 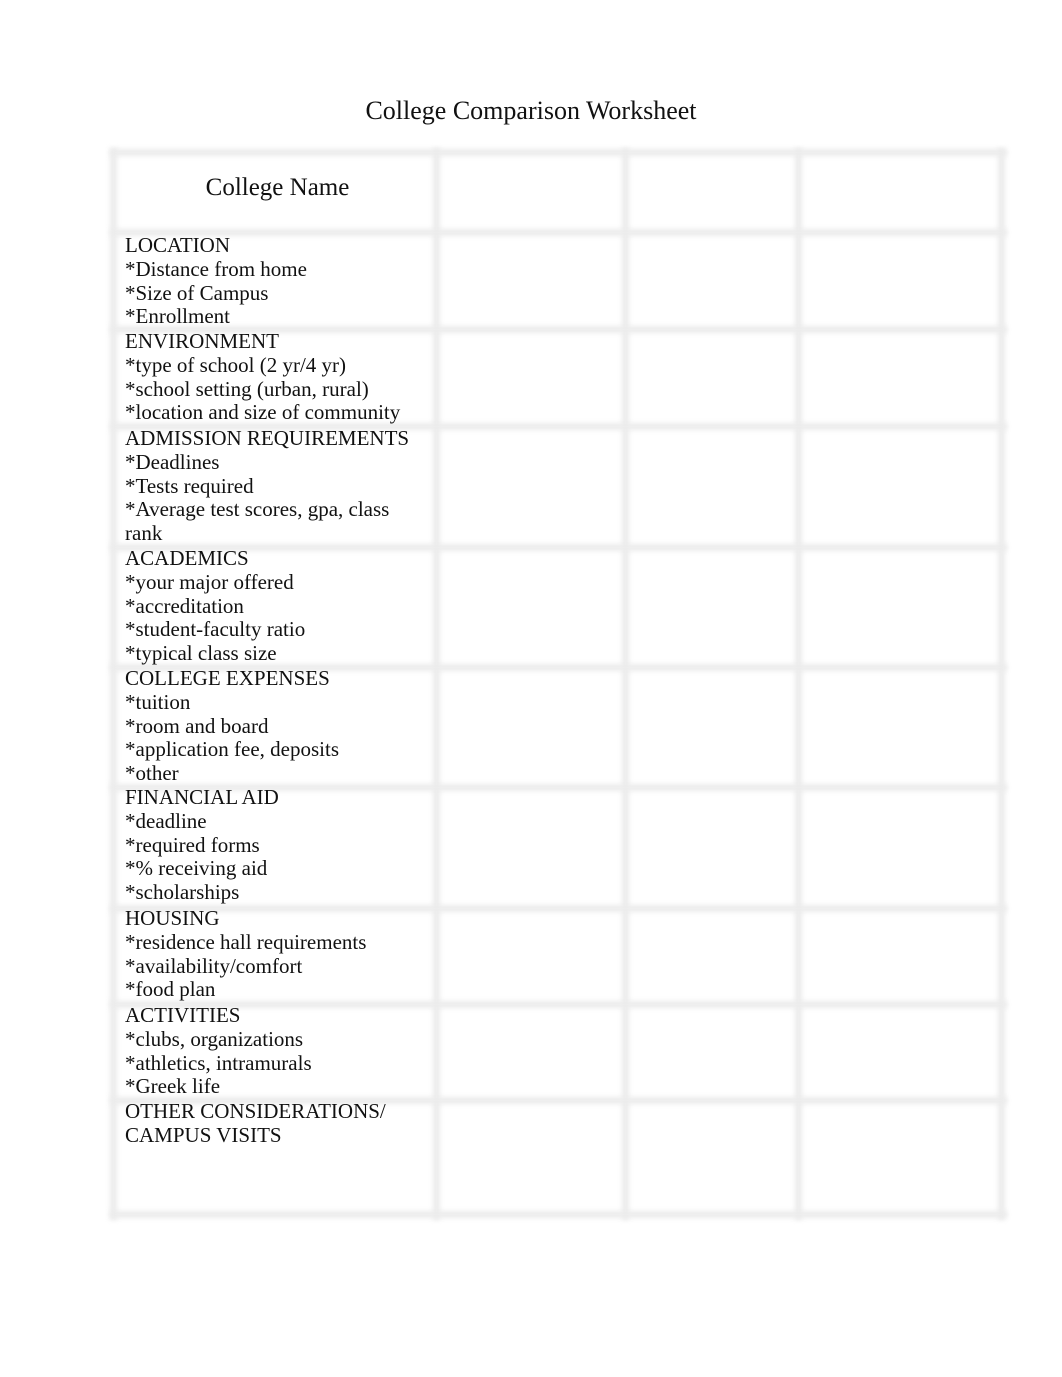 What do you see at coordinates (113, 684) in the screenshot?
I see `table-border-left` at bounding box center [113, 684].